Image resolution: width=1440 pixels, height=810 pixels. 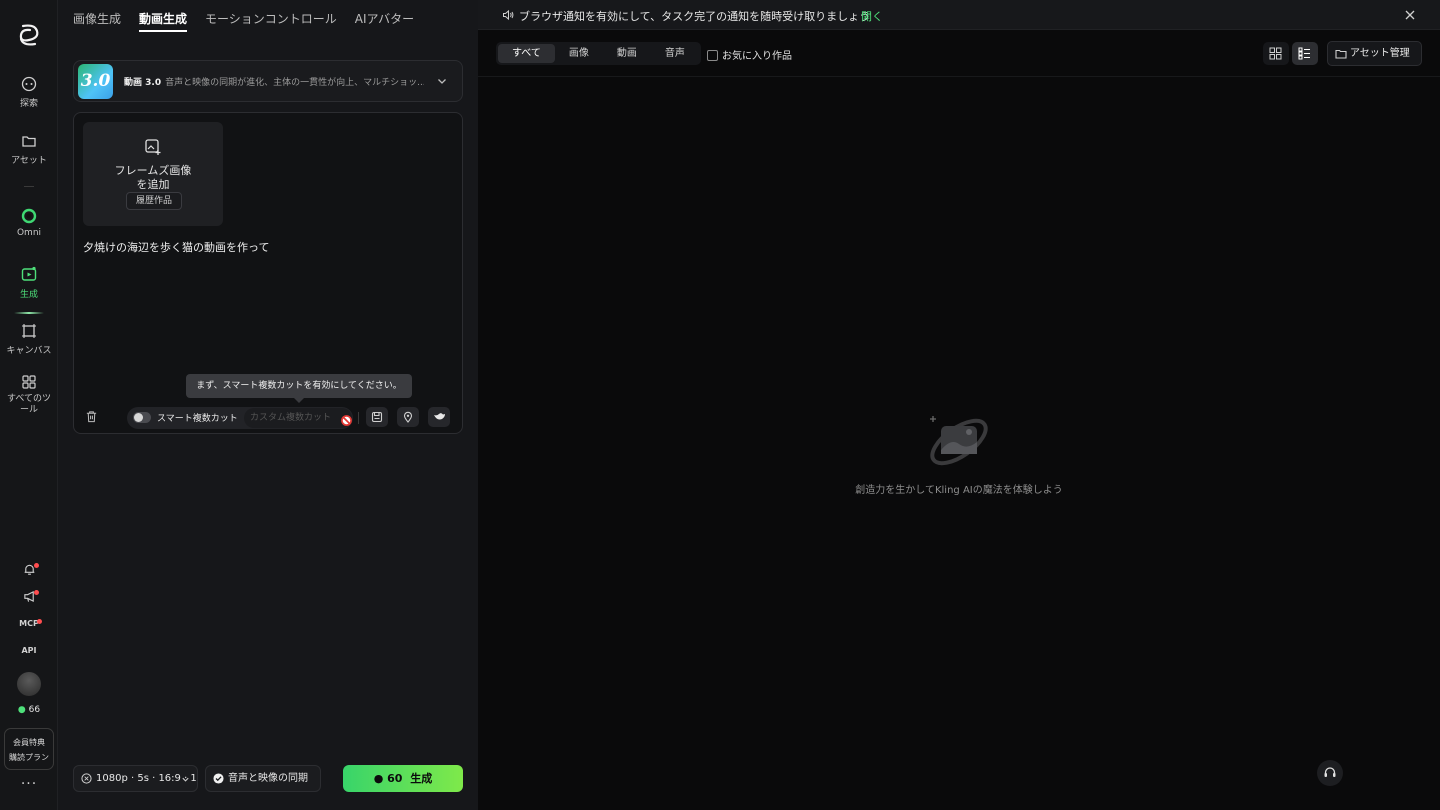 I want to click on grid-view-icon, so click(x=1275, y=53).